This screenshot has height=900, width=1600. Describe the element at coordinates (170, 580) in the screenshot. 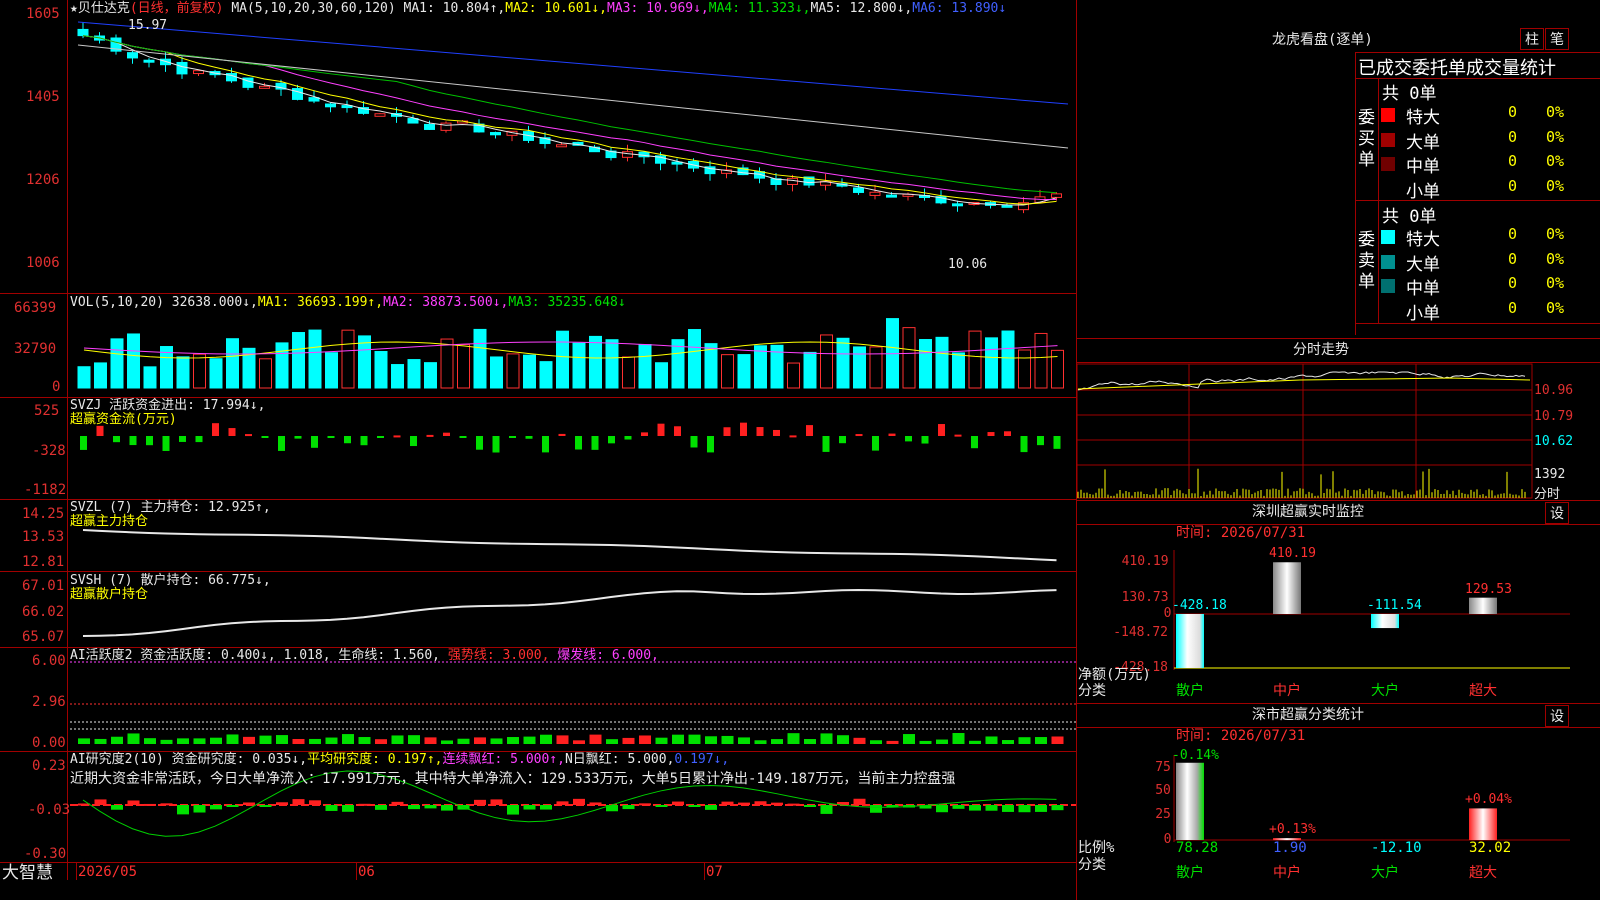

I see `svsh-header: SVSH (7) 散户持仓: 66.775↓,` at that location.